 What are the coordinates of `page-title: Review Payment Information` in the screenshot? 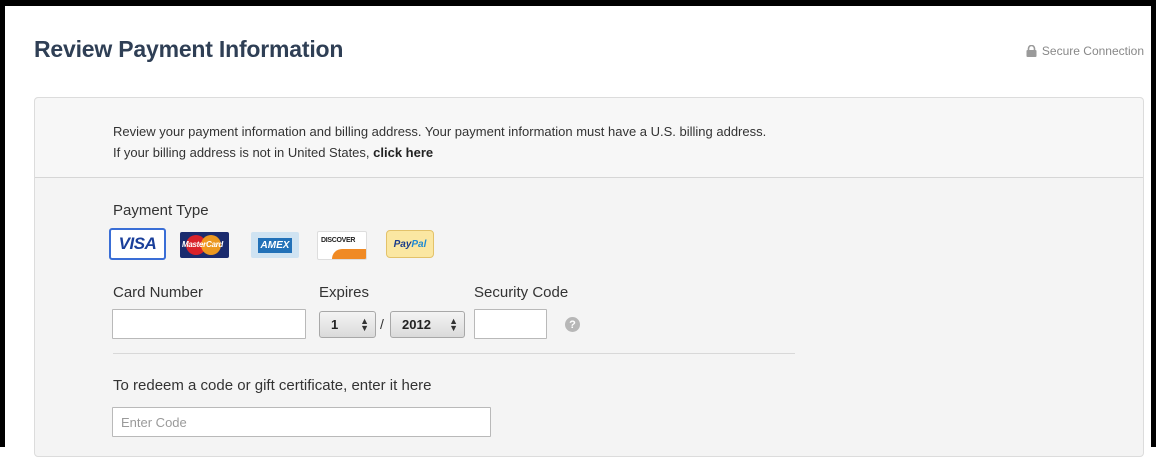 It's located at (189, 49).